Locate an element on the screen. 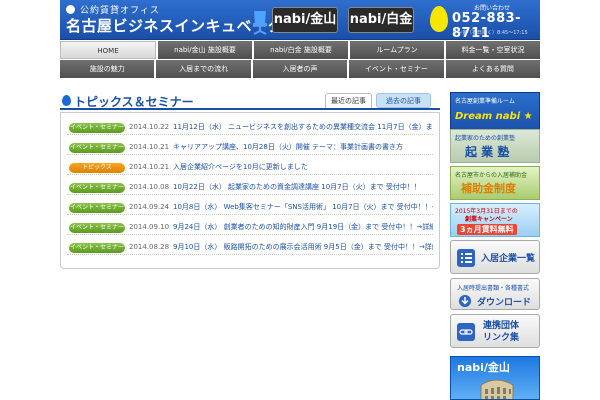 This screenshot has height=400, width=600. download-label: ダウンロード is located at coordinates (504, 303).